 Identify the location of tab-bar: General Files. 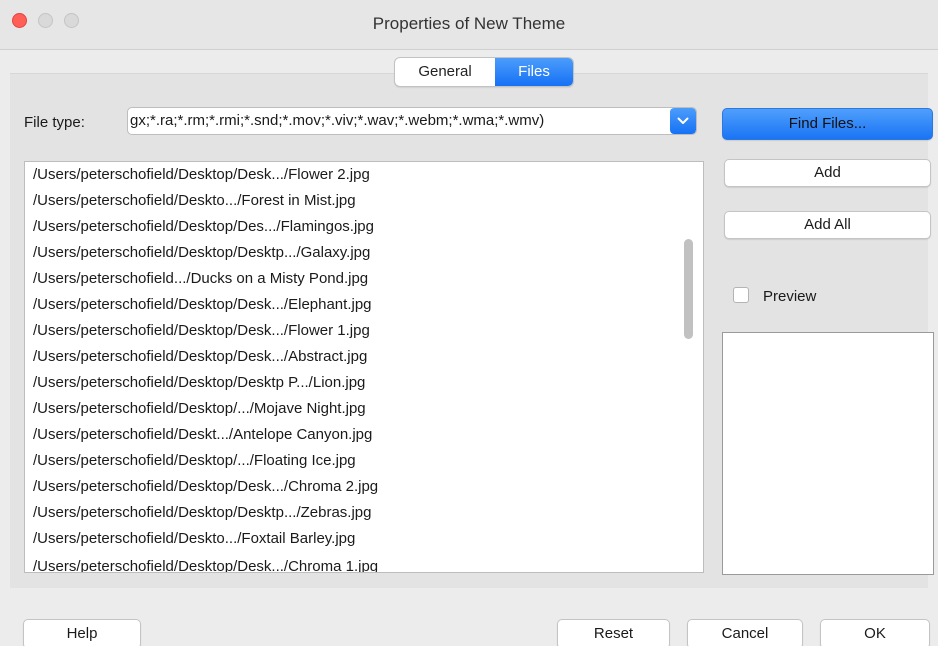
(484, 72).